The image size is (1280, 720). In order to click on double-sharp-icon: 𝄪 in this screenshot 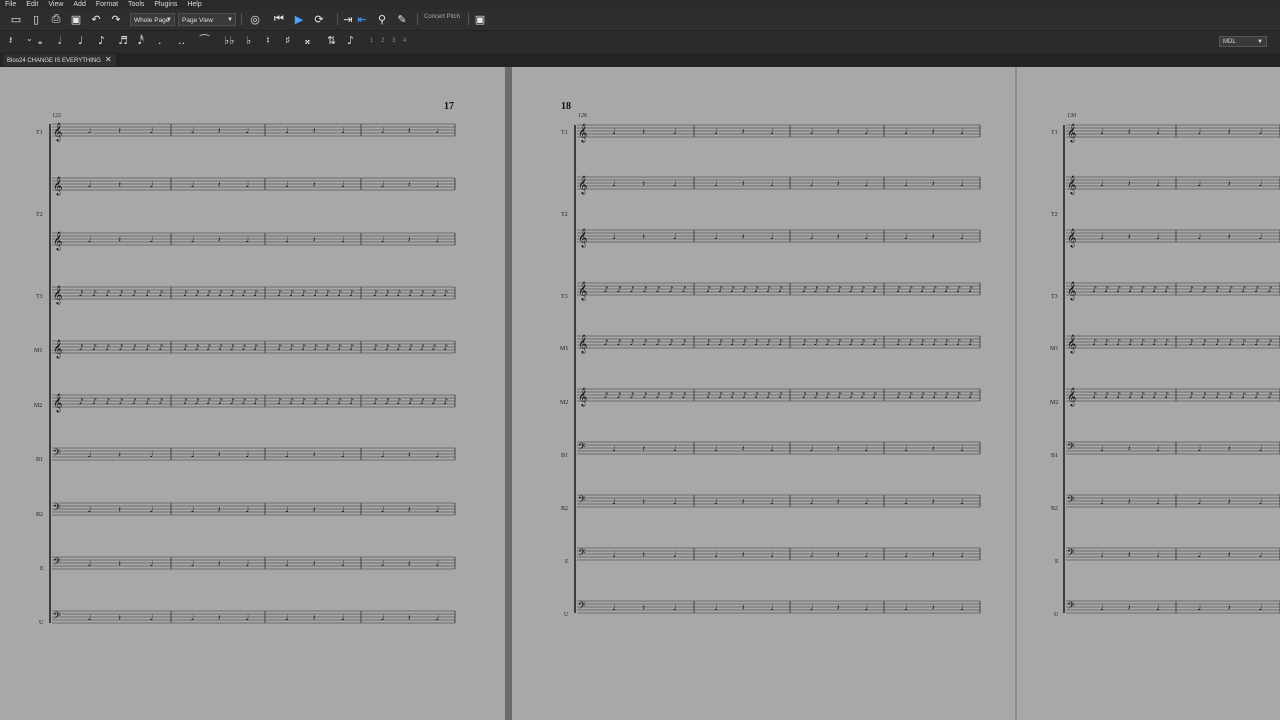, I will do `click(307, 41)`.